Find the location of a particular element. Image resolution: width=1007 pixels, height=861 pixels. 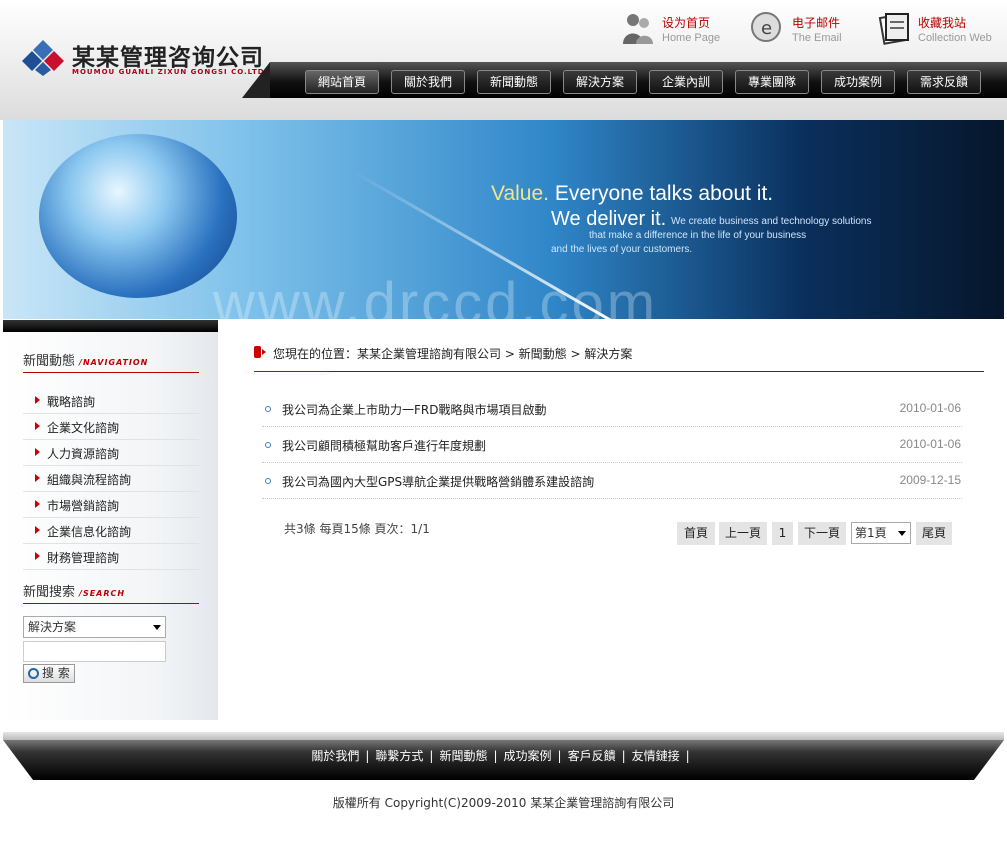

page-select: 第1頁 is located at coordinates (881, 533).